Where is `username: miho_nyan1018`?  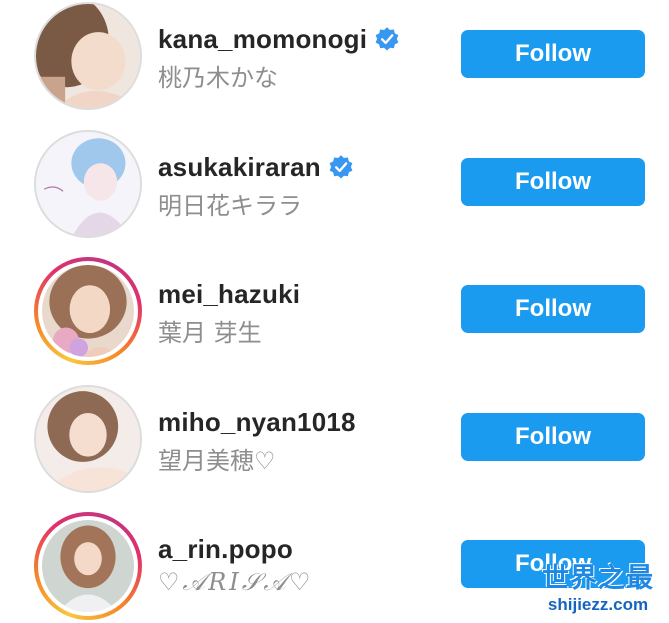 username: miho_nyan1018 is located at coordinates (257, 422).